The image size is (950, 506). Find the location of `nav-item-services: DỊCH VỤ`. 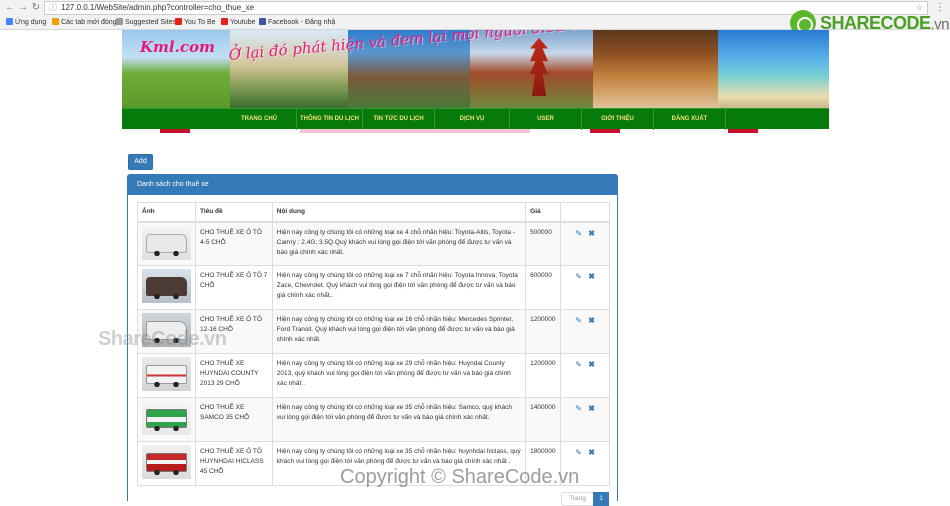

nav-item-services: DỊCH VỤ is located at coordinates (472, 119).